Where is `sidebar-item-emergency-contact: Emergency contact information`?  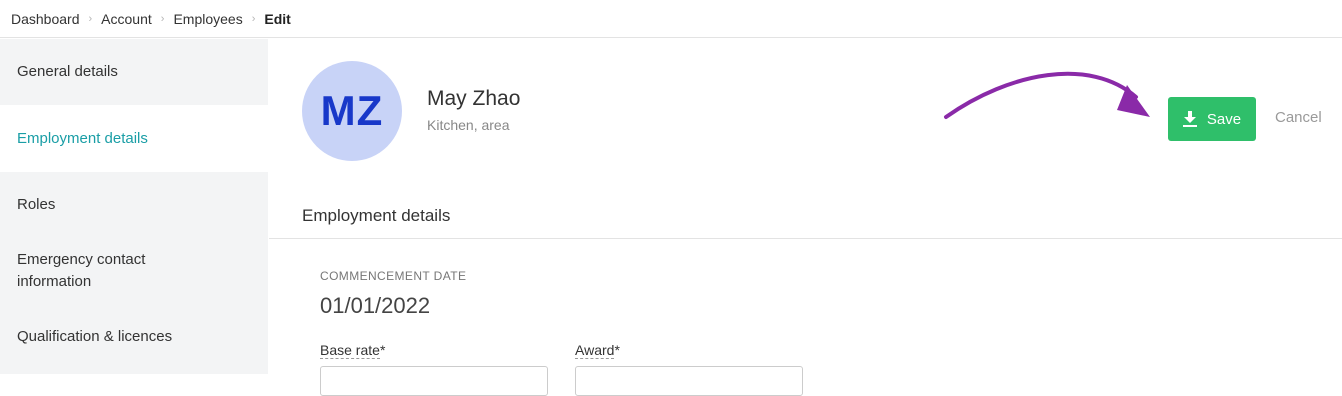
sidebar-item-emergency-contact: Emergency contact information is located at coordinates (134, 271).